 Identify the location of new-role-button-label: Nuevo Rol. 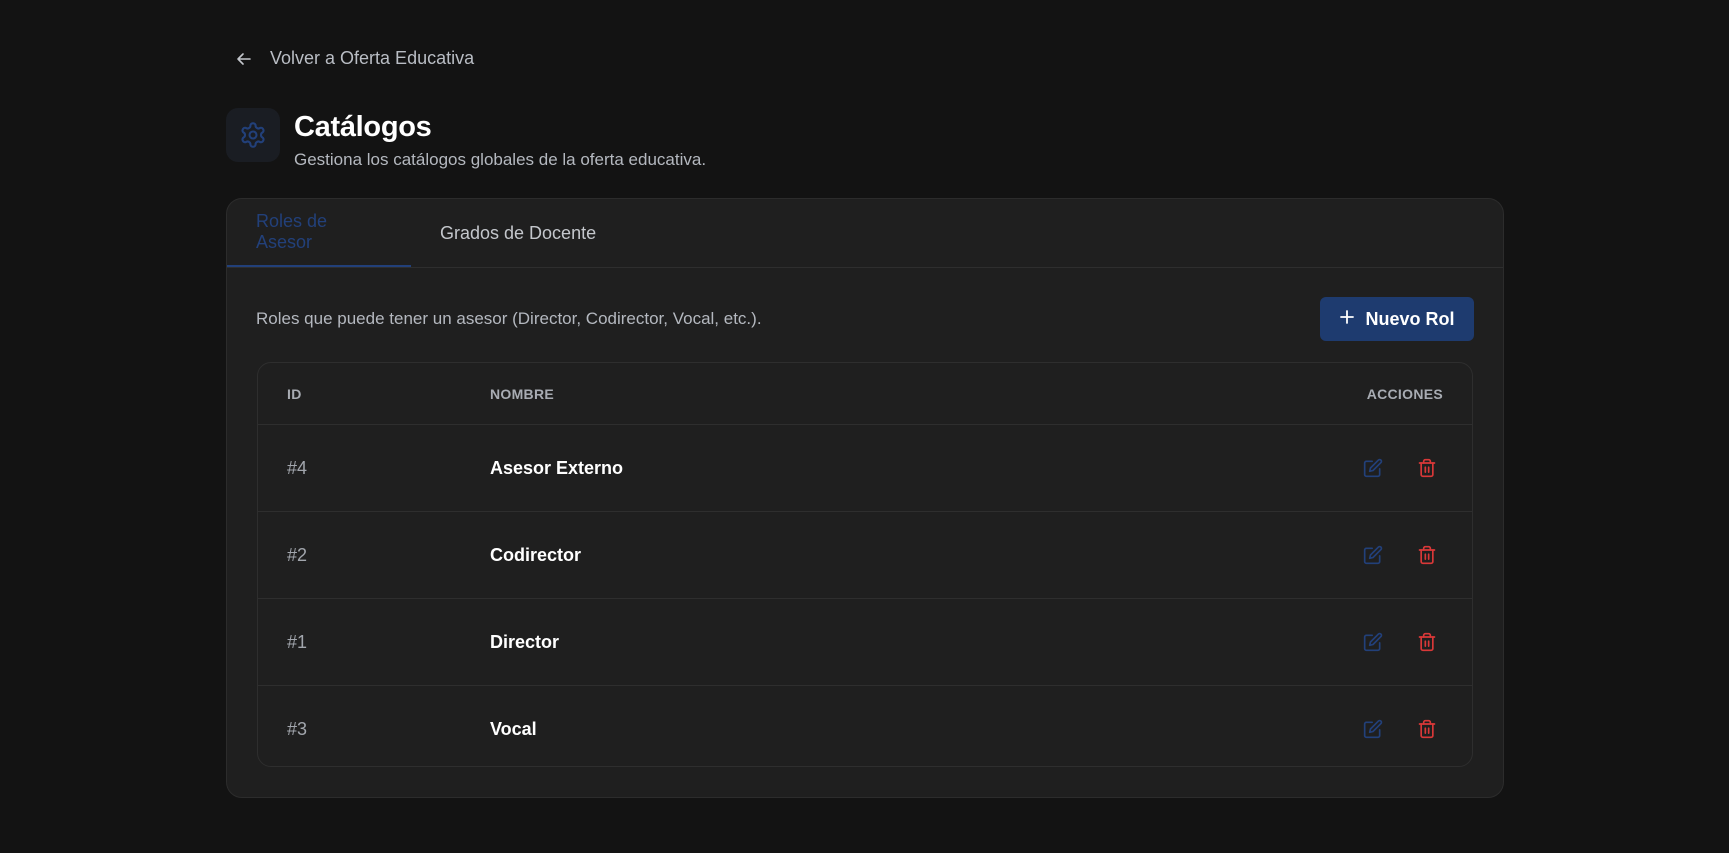
(1410, 318).